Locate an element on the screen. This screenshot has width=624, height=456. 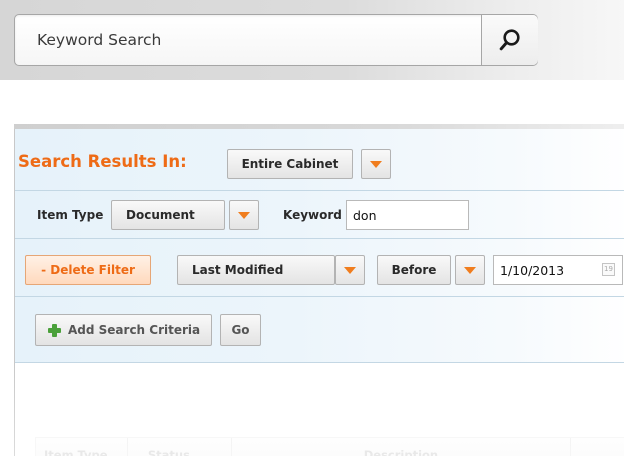
search-icon is located at coordinates (509, 40).